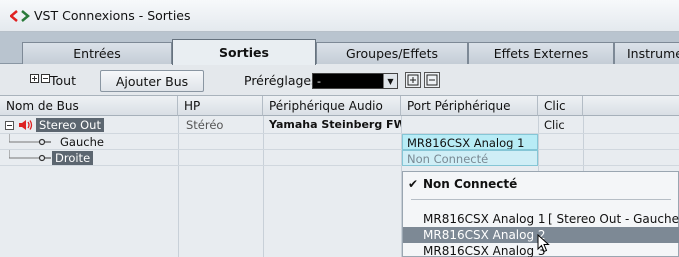 The height and width of the screenshot is (257, 679). I want to click on all-label: Tout, so click(63, 80).